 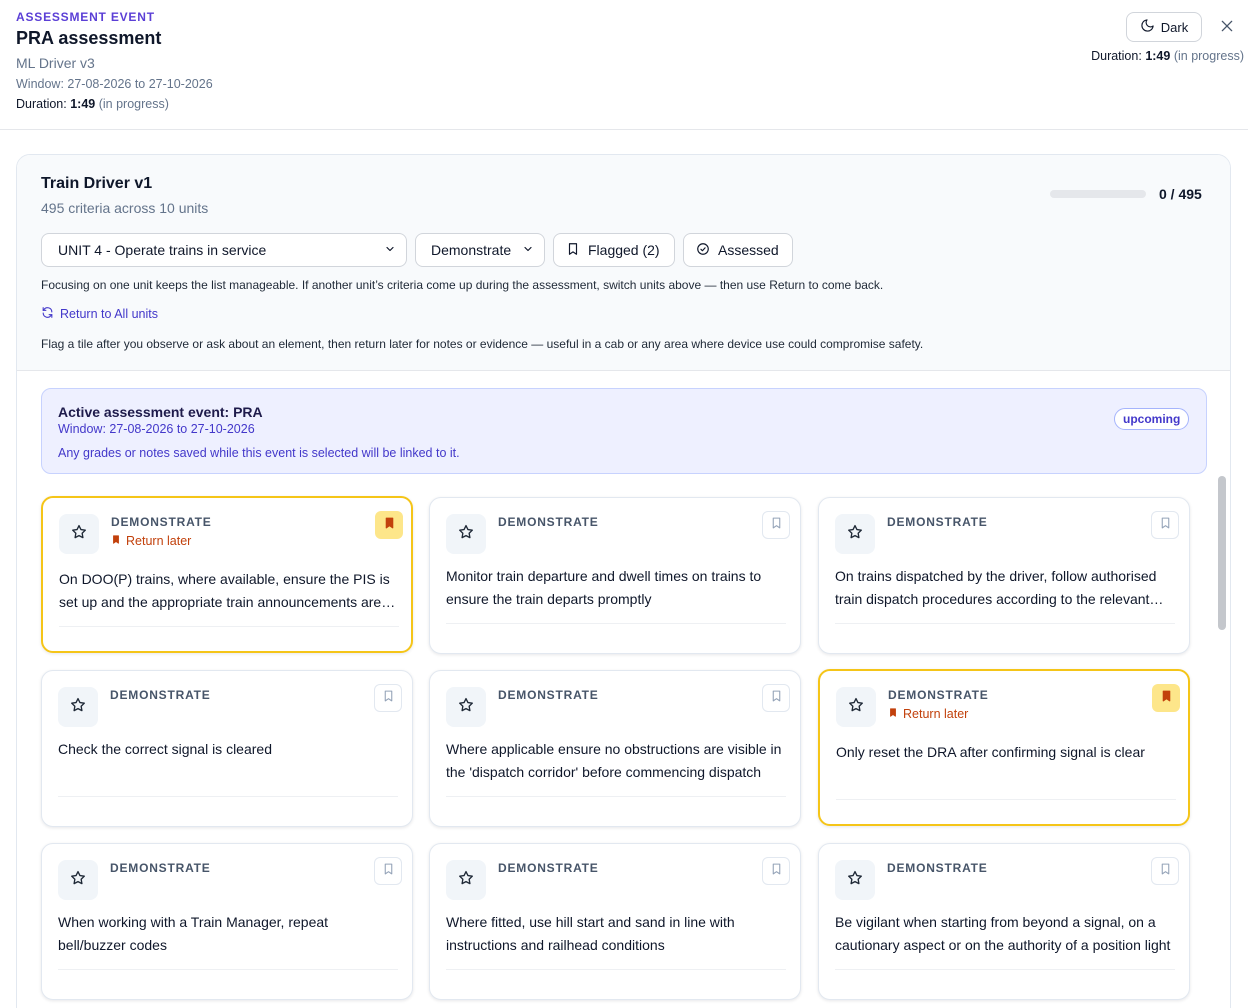 What do you see at coordinates (480, 250) in the screenshot?
I see `mode-select: Demonstrate` at bounding box center [480, 250].